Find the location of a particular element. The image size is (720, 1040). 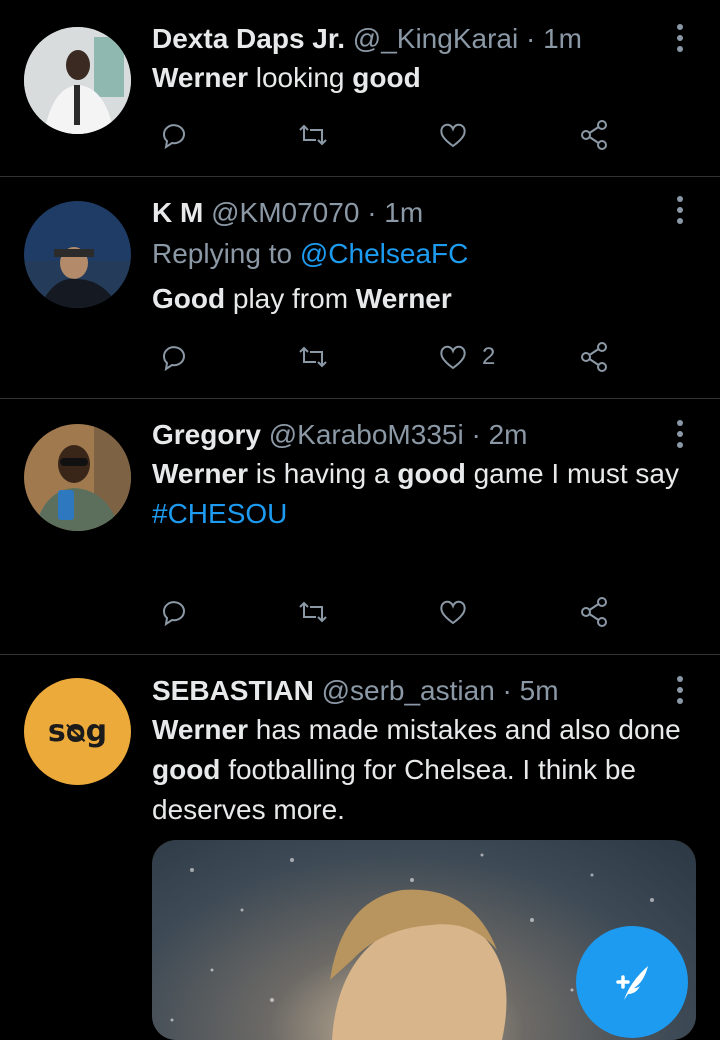

avatar: sᴓg is located at coordinates (77, 731).